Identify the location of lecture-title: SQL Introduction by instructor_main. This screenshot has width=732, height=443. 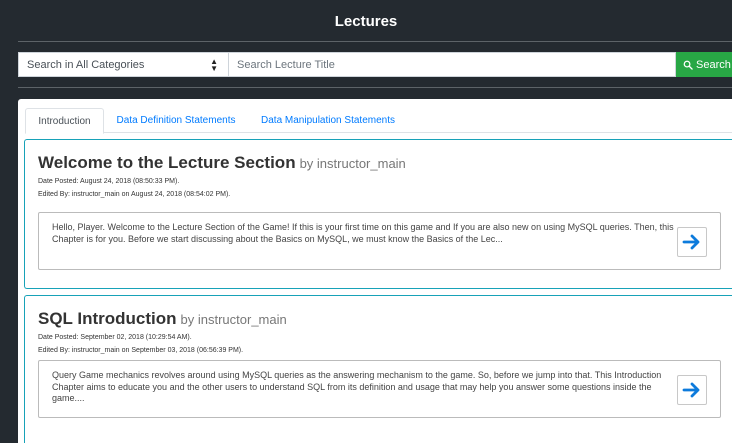
(162, 319).